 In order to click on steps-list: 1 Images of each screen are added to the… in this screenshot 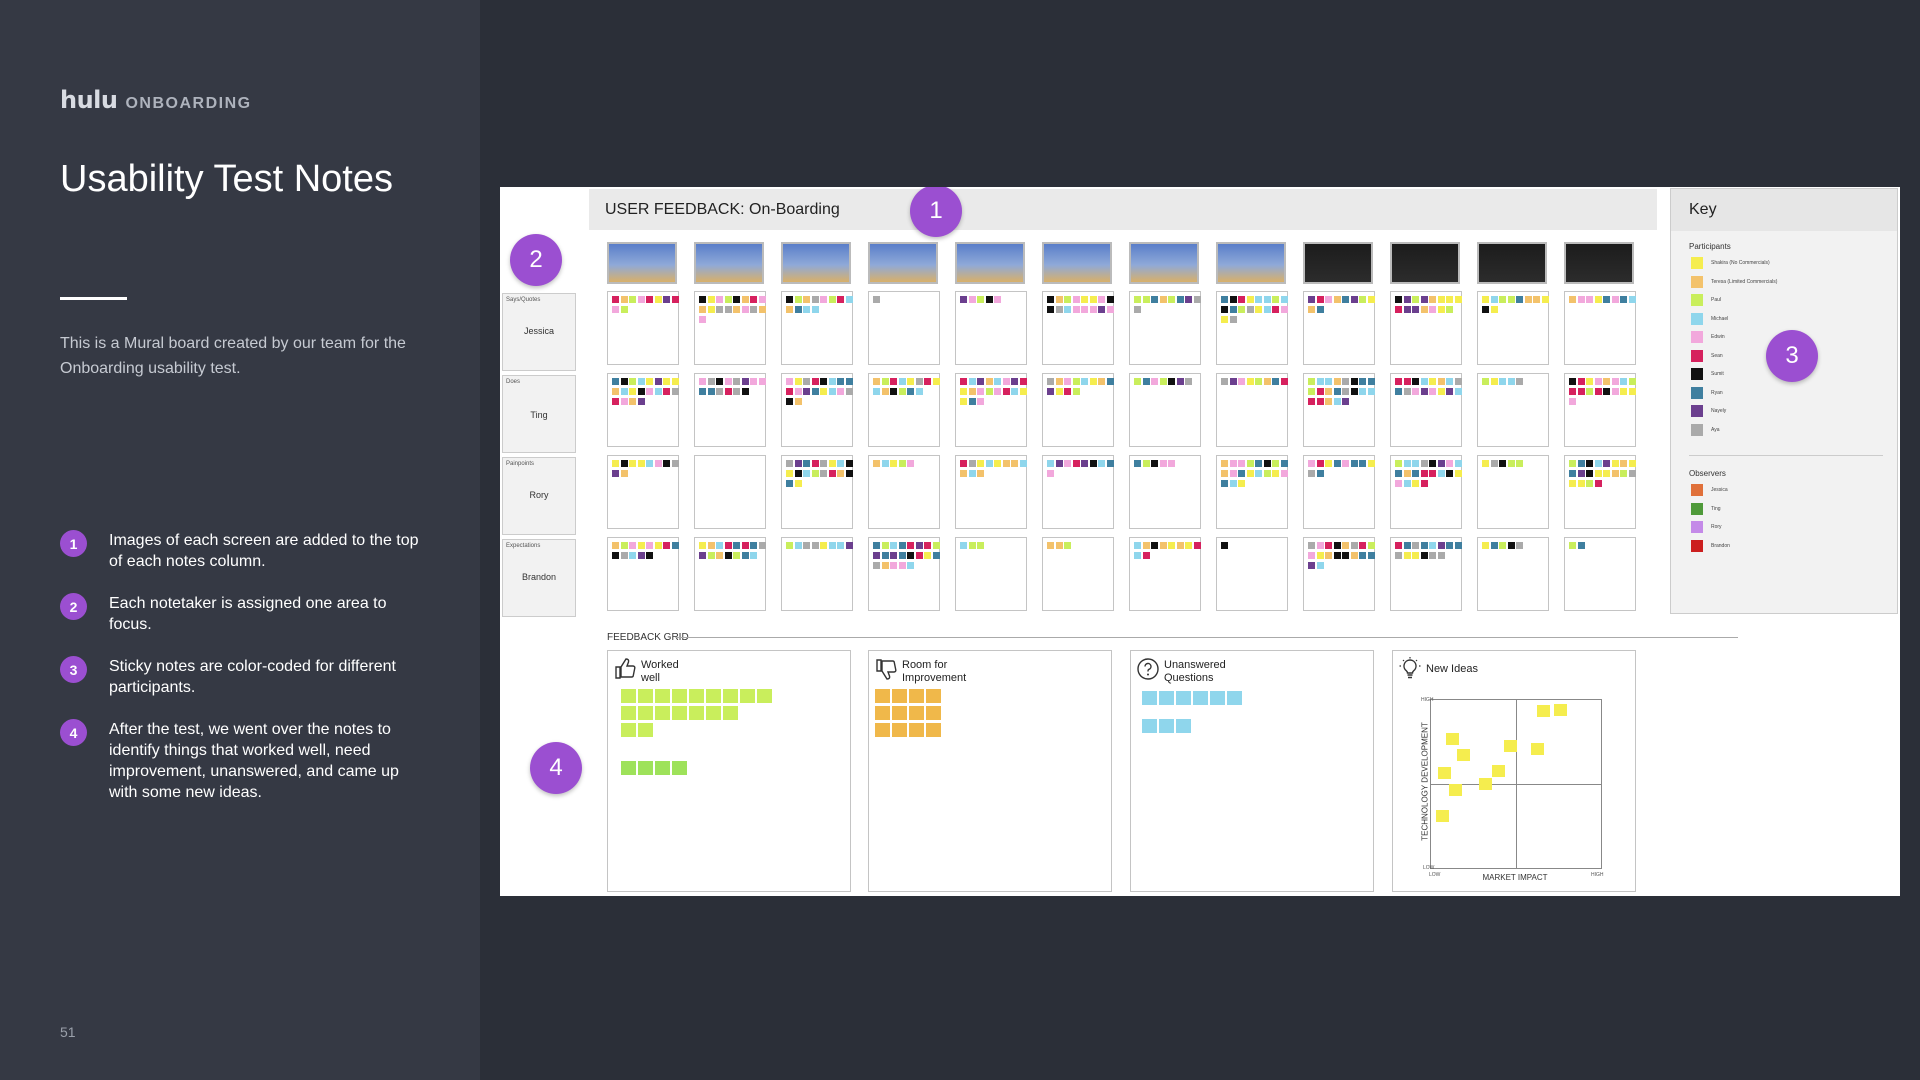, I will do `click(245, 677)`.